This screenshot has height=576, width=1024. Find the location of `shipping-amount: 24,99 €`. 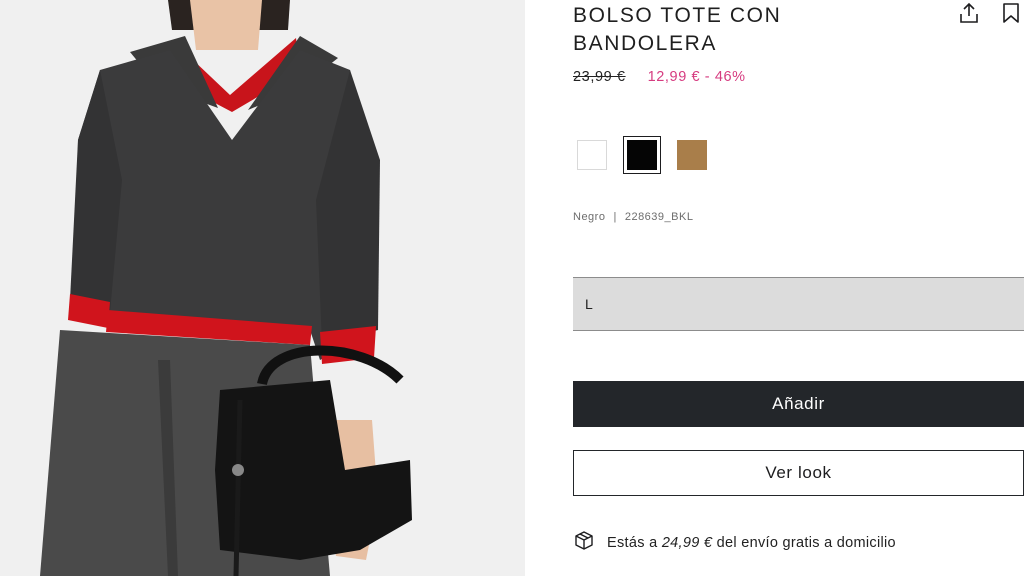

shipping-amount: 24,99 € is located at coordinates (687, 543).